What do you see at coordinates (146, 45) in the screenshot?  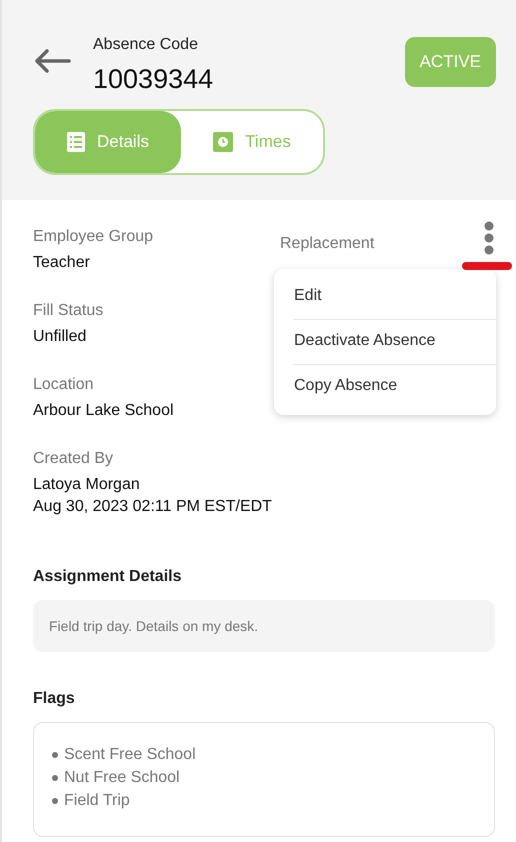 I see `absence-code-label: Absence Code` at bounding box center [146, 45].